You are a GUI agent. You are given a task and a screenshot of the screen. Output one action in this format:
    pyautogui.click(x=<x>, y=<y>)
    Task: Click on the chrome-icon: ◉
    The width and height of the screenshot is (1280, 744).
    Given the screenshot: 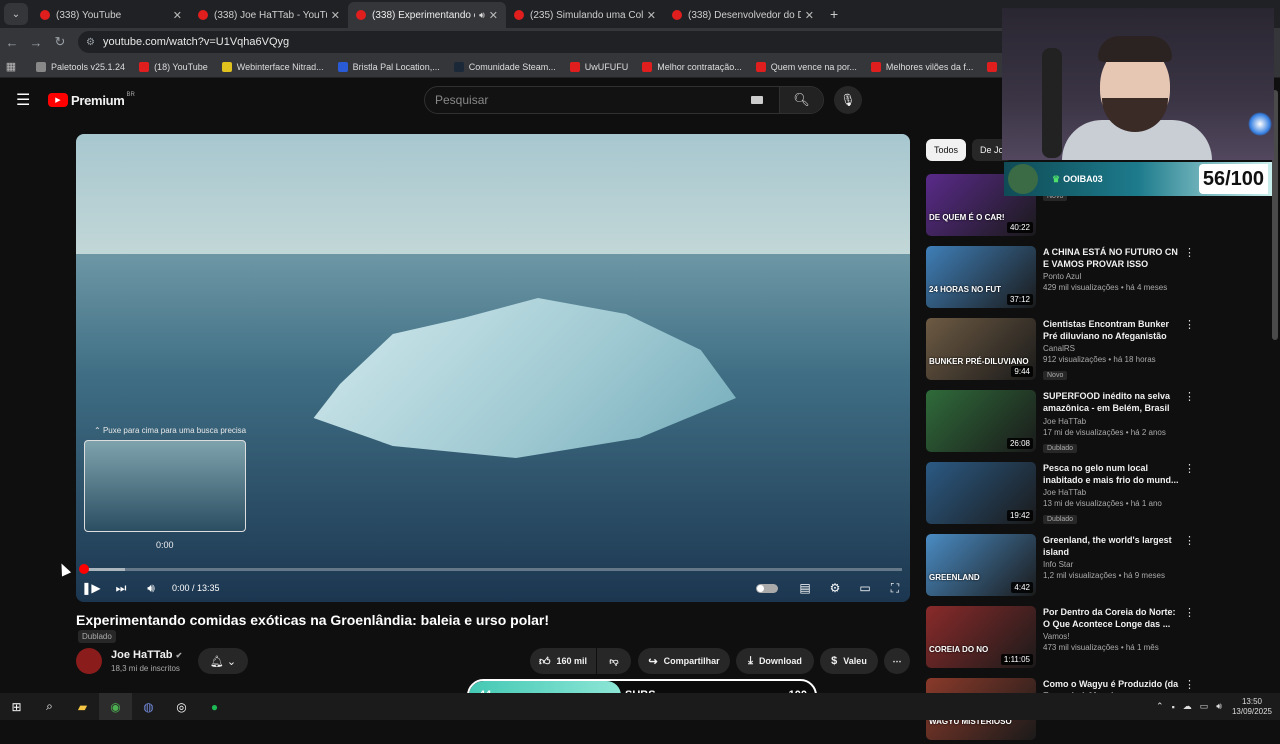 What is the action you would take?
    pyautogui.click(x=115, y=706)
    